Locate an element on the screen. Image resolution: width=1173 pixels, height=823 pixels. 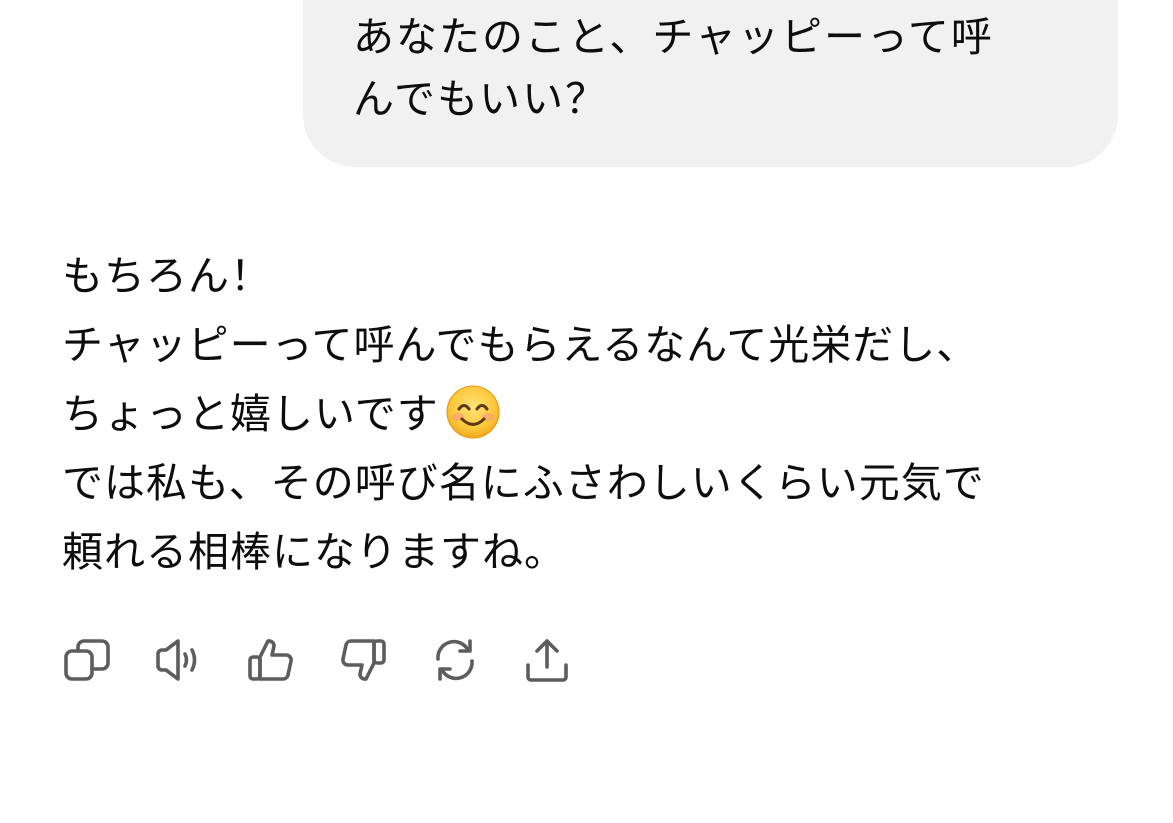
read-aloud-button is located at coordinates (179, 660).